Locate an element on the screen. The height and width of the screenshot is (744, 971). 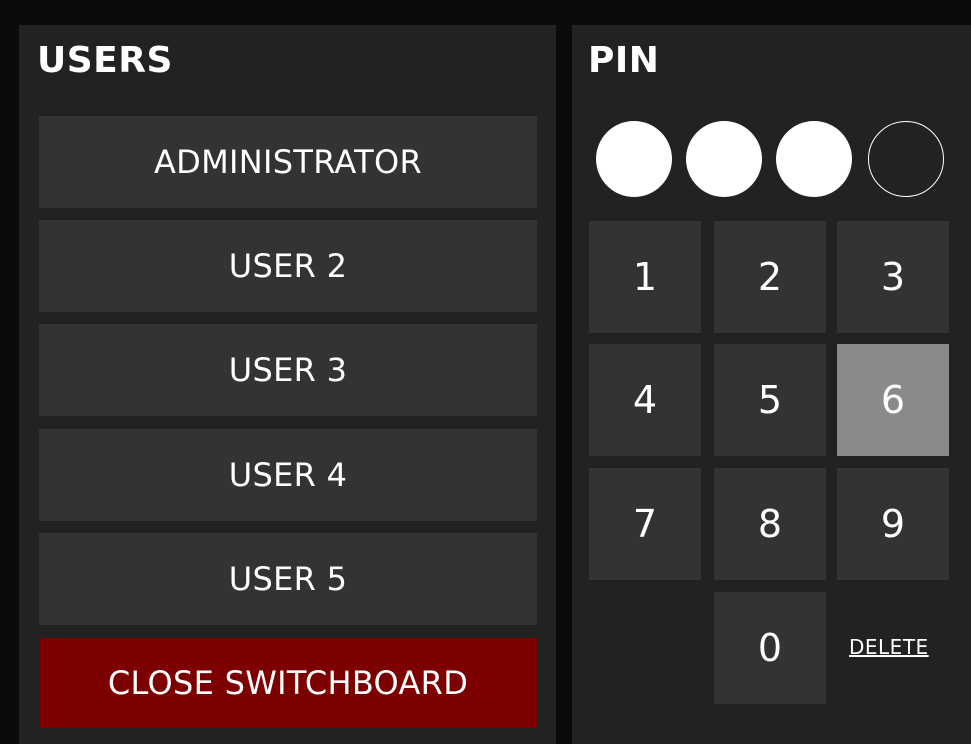
users-panel-title: USERS is located at coordinates (105, 60).